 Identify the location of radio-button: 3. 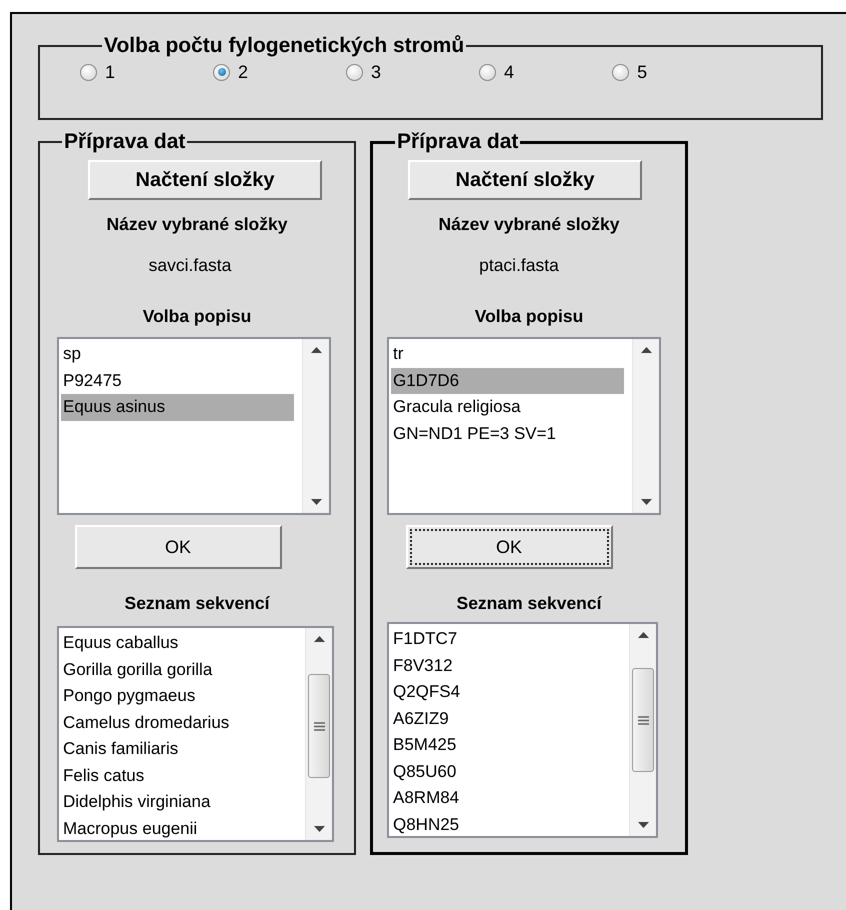
(364, 72).